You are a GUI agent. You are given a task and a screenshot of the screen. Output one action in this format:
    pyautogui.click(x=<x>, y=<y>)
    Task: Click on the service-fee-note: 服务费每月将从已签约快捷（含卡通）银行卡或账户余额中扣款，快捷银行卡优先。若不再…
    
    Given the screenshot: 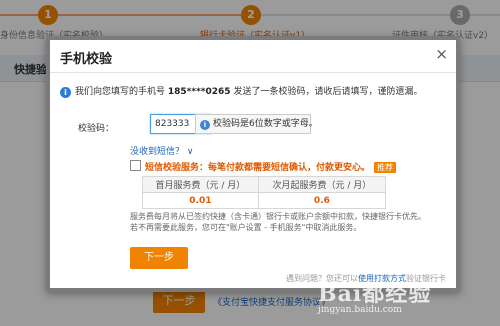 What is the action you would take?
    pyautogui.click(x=278, y=222)
    